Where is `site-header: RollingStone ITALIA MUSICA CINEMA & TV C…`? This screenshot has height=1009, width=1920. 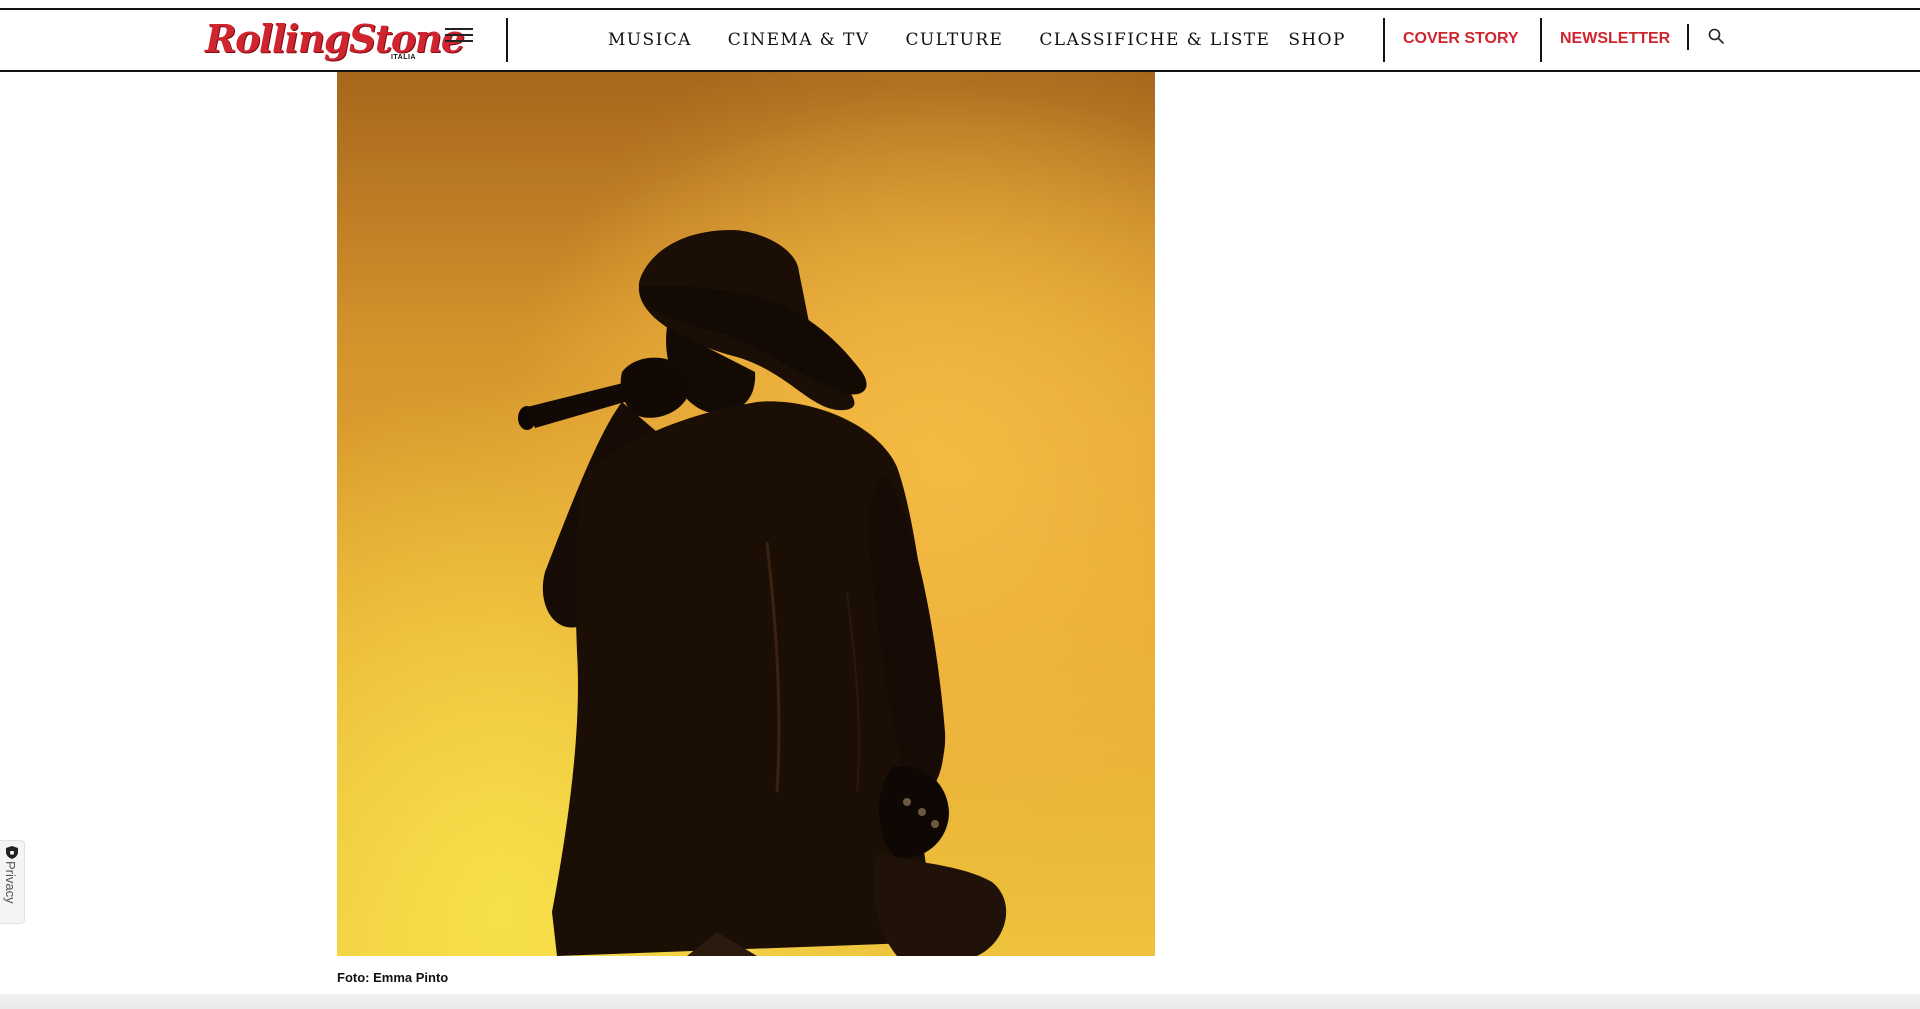
site-header: RollingStone ITALIA MUSICA CINEMA & TV C… is located at coordinates (960, 41).